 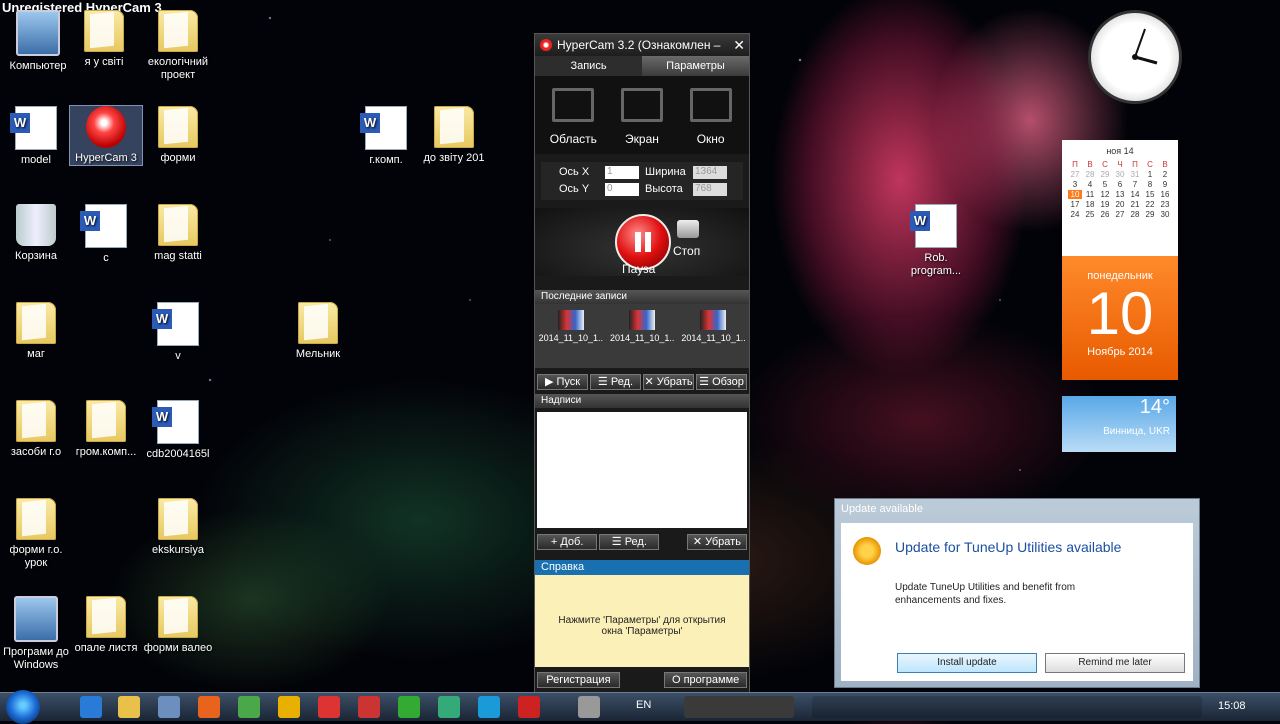 I want to click on edit-note-button: ☰ Ред., so click(x=629, y=542).